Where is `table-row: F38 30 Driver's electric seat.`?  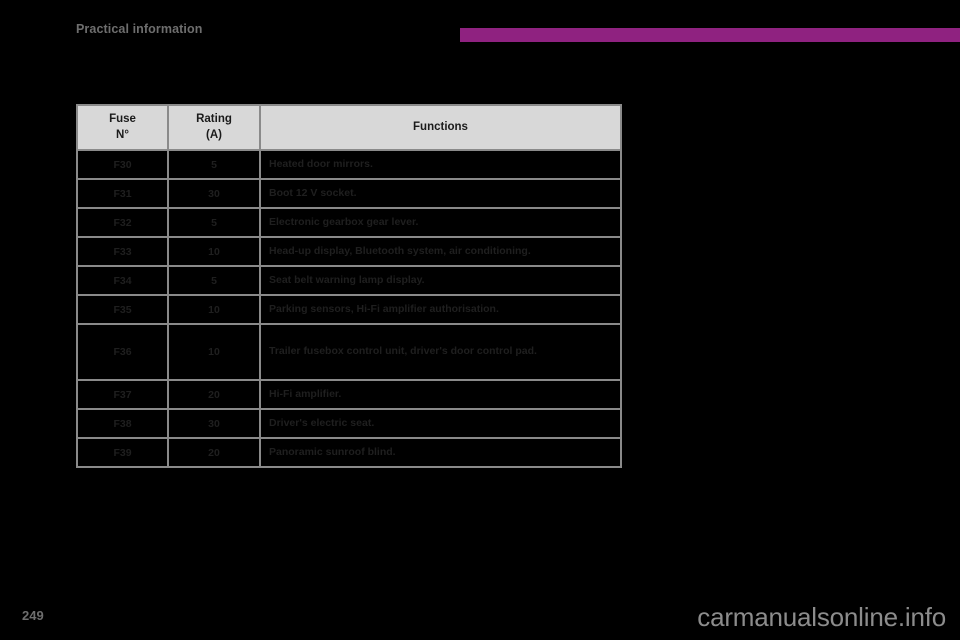
table-row: F38 30 Driver's electric seat. is located at coordinates (349, 423).